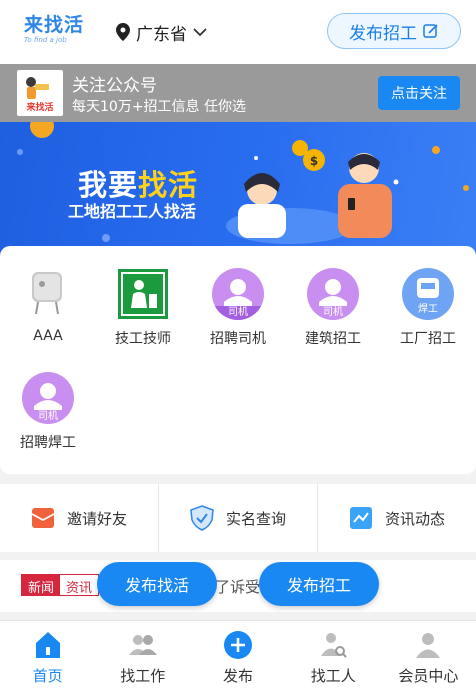 The height and width of the screenshot is (690, 476). What do you see at coordinates (48, 443) in the screenshot?
I see `category-label: 招聘焊工` at bounding box center [48, 443].